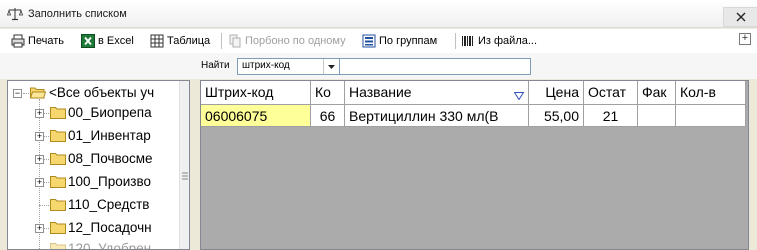 This screenshot has width=757, height=250. What do you see at coordinates (185, 175) in the screenshot?
I see `scroll-grip-icon` at bounding box center [185, 175].